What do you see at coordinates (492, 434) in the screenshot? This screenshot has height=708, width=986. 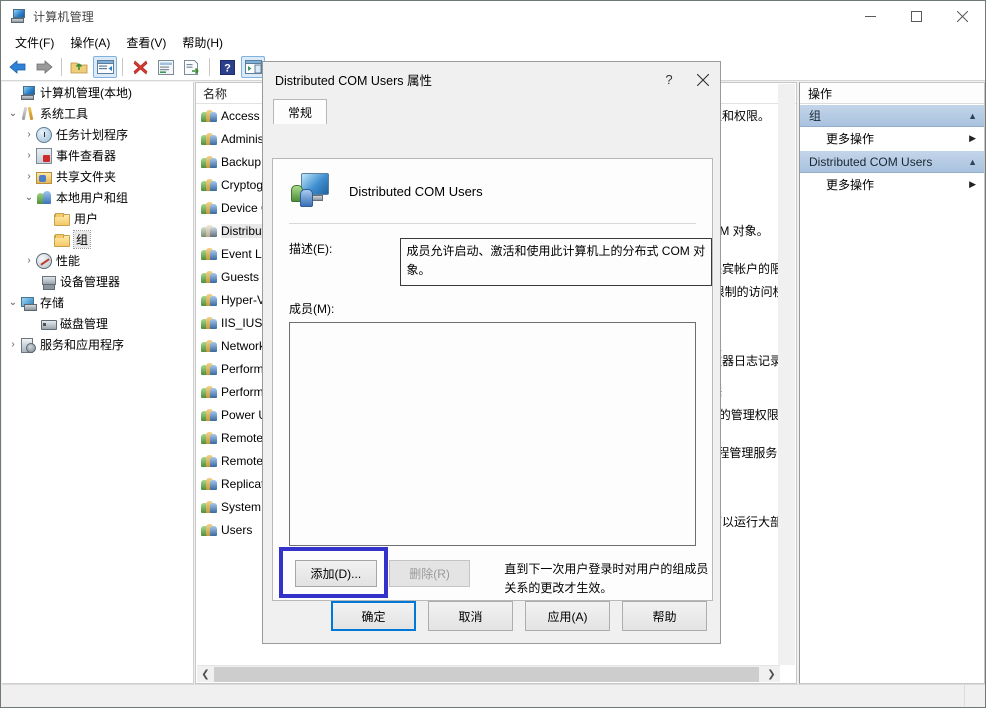 I see `members-listbox` at bounding box center [492, 434].